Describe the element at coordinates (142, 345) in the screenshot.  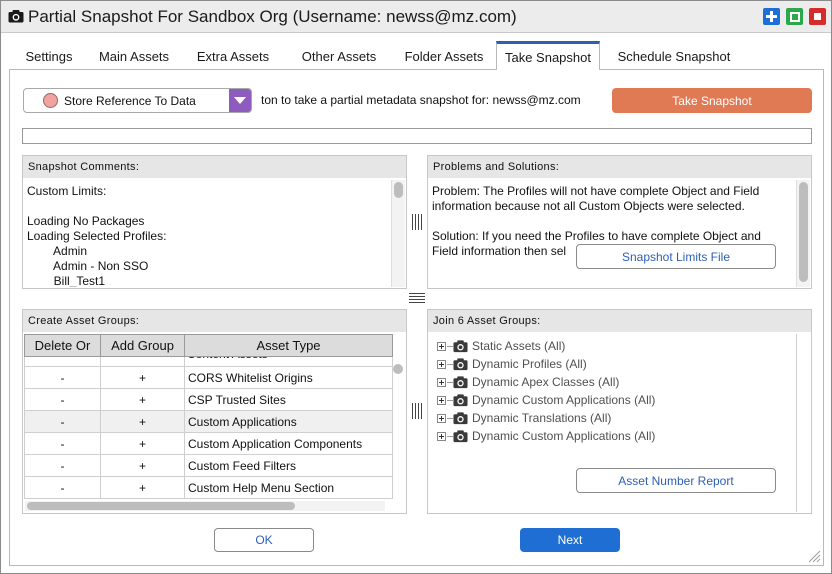
I see `column-header-add: Add Group` at that location.